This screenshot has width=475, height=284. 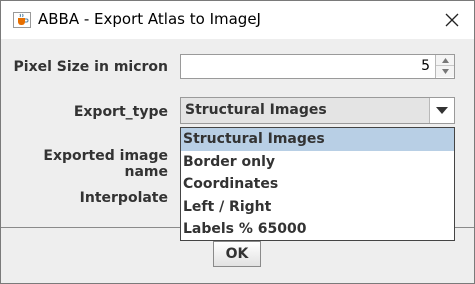 I want to click on close-button, so click(x=452, y=20).